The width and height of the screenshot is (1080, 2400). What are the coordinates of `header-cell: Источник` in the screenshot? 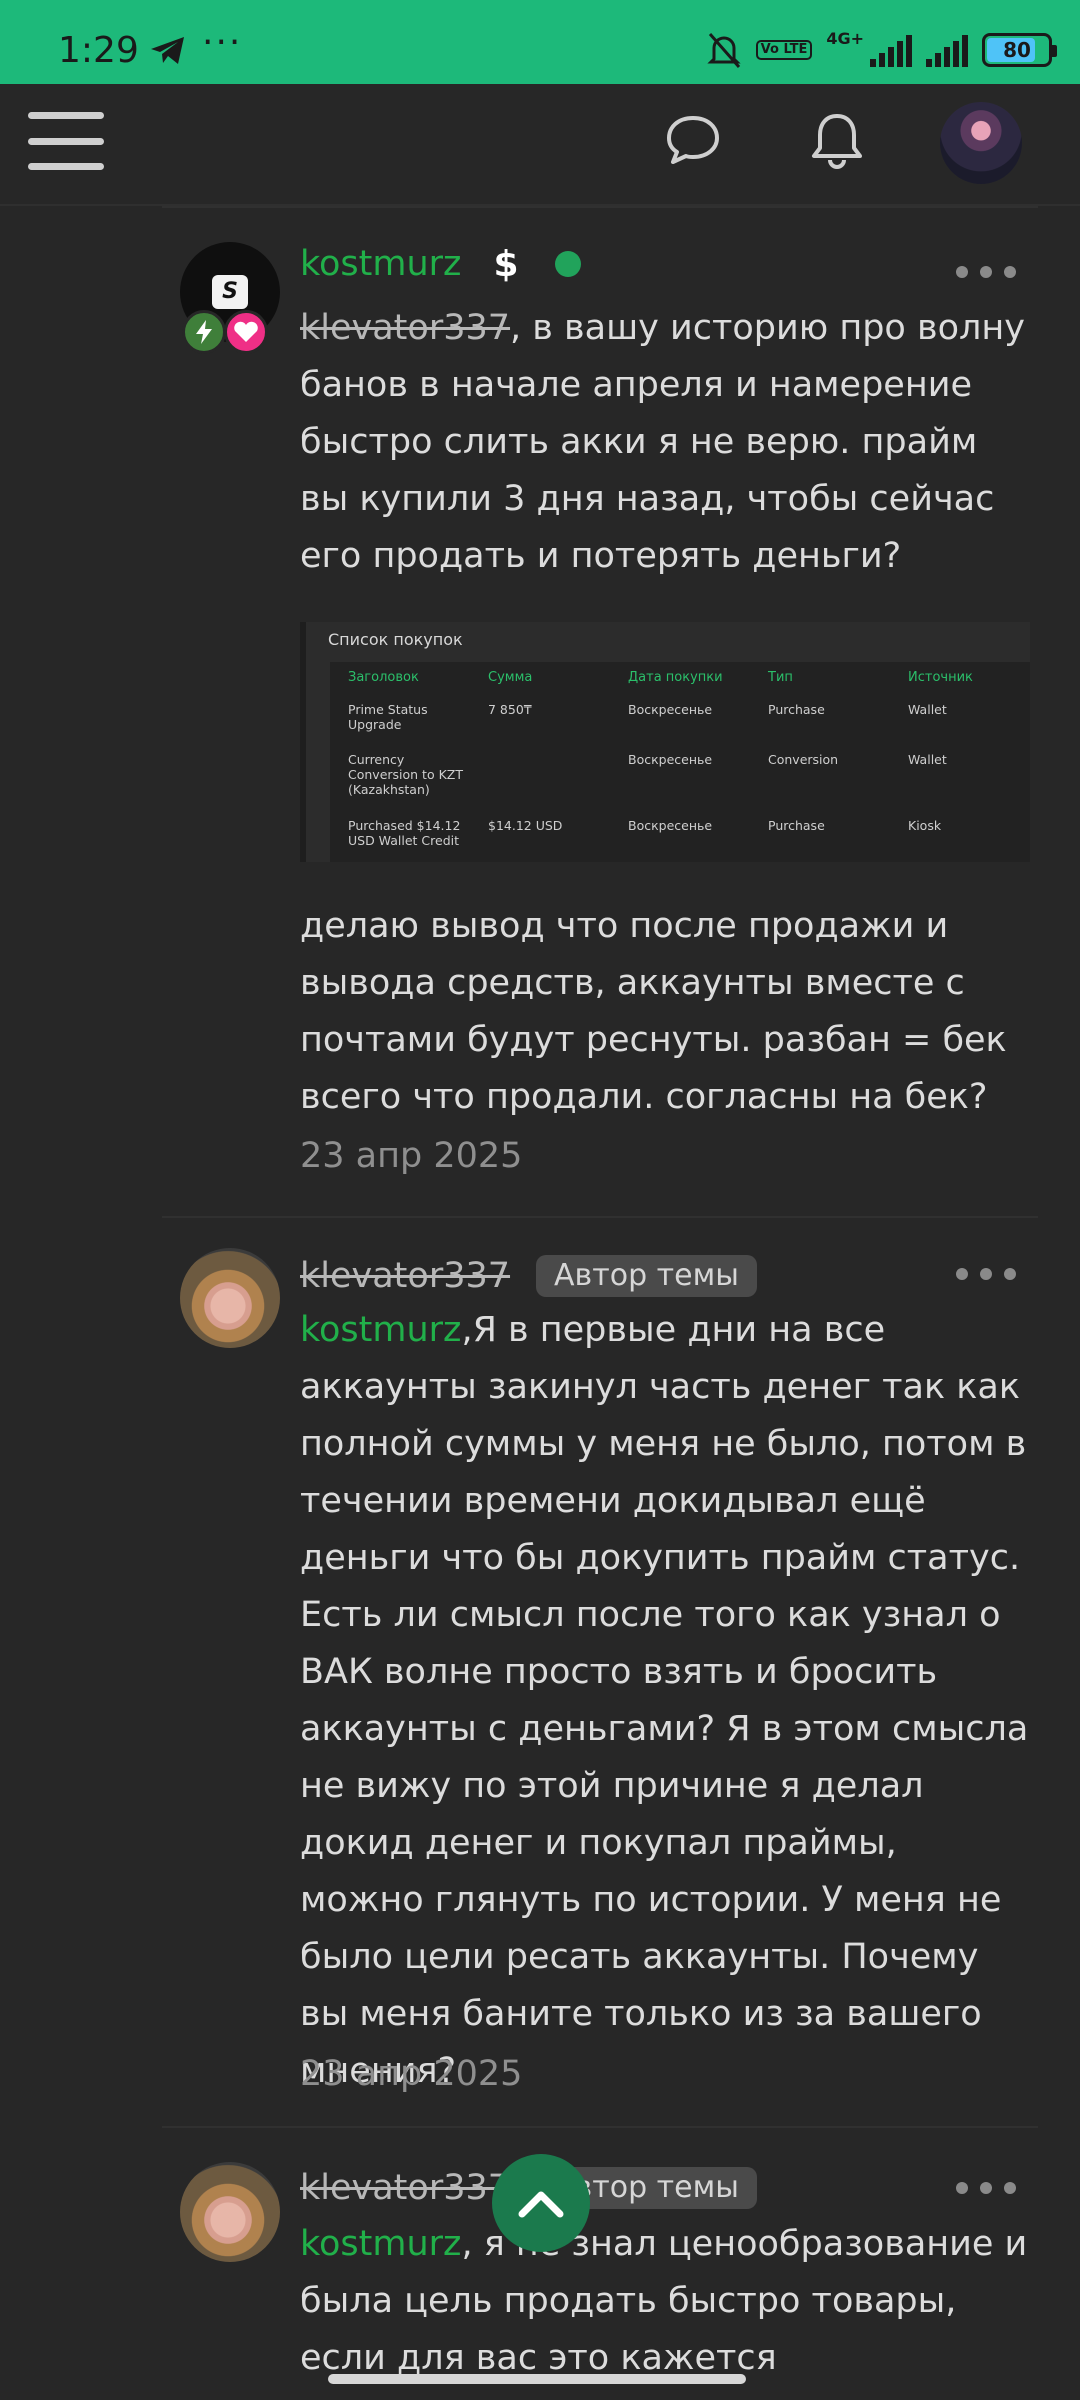 It's located at (940, 677).